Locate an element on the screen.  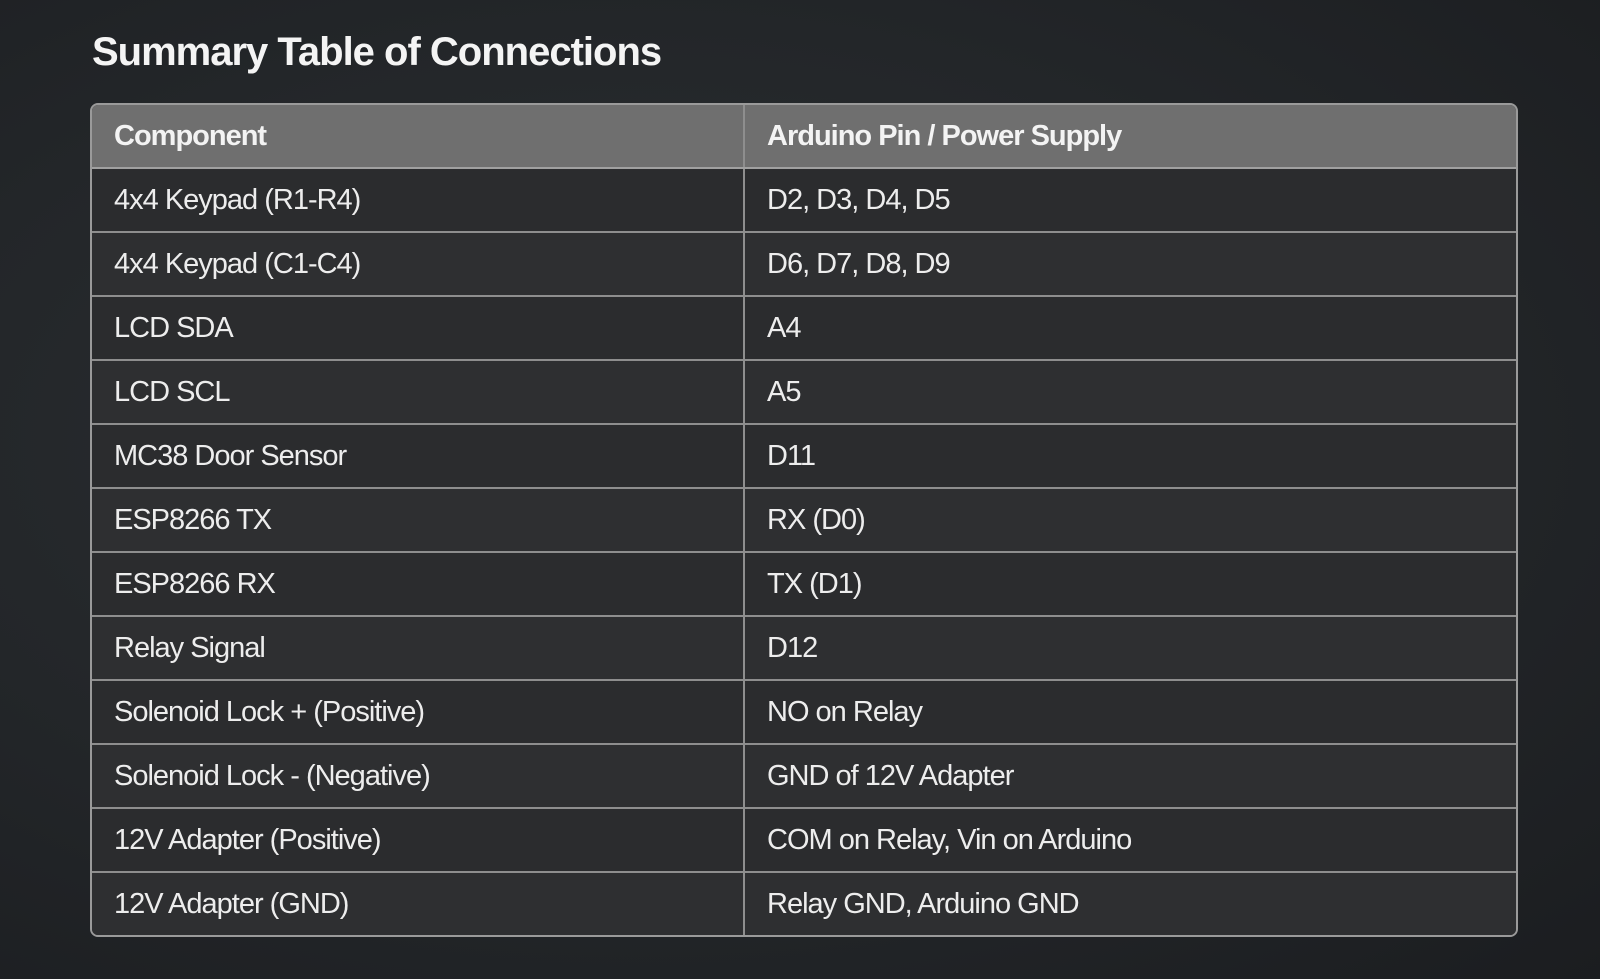
table-row: Solenoid Lock + (Positive) NO on Relay is located at coordinates (804, 711).